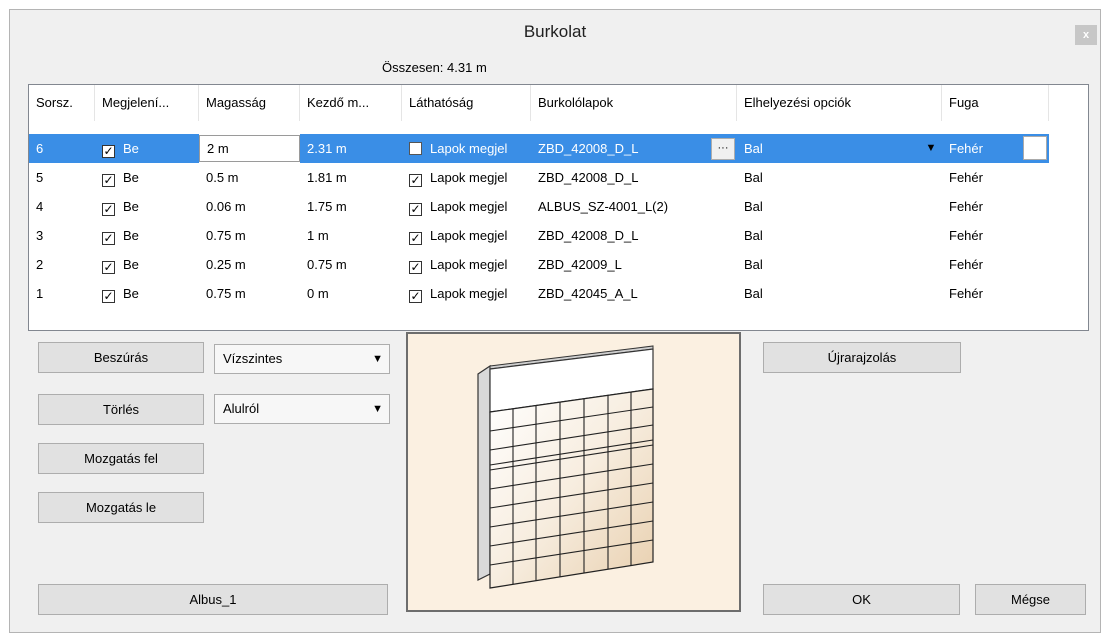 This screenshot has height=634, width=1103. I want to click on placement-dropdown: Bal ▼, so click(839, 148).